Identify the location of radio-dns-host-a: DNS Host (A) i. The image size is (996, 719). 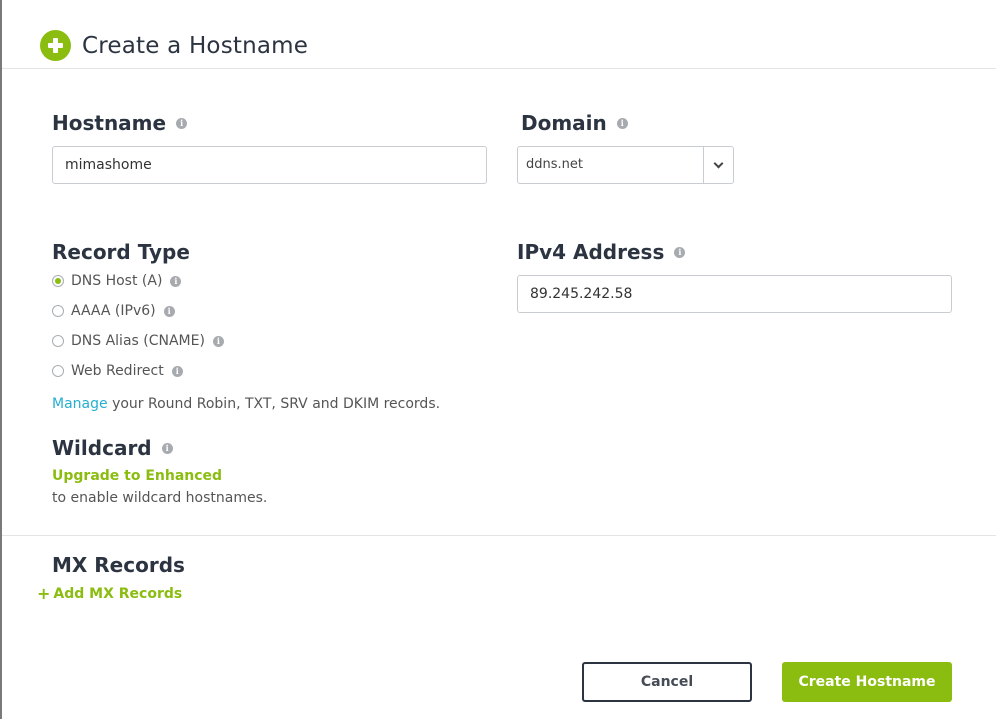
(117, 281).